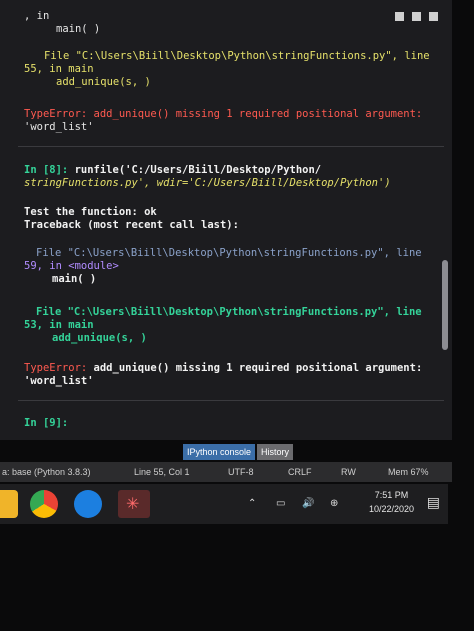  I want to click on tab-ipython-console: IPython console, so click(219, 452).